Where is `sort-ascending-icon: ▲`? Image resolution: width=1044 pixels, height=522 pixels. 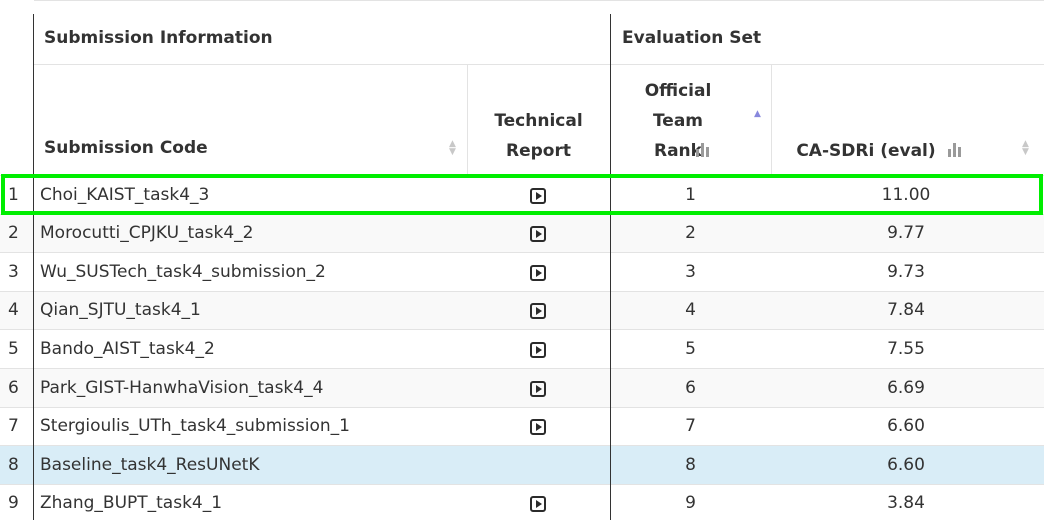 sort-ascending-icon: ▲ is located at coordinates (757, 114).